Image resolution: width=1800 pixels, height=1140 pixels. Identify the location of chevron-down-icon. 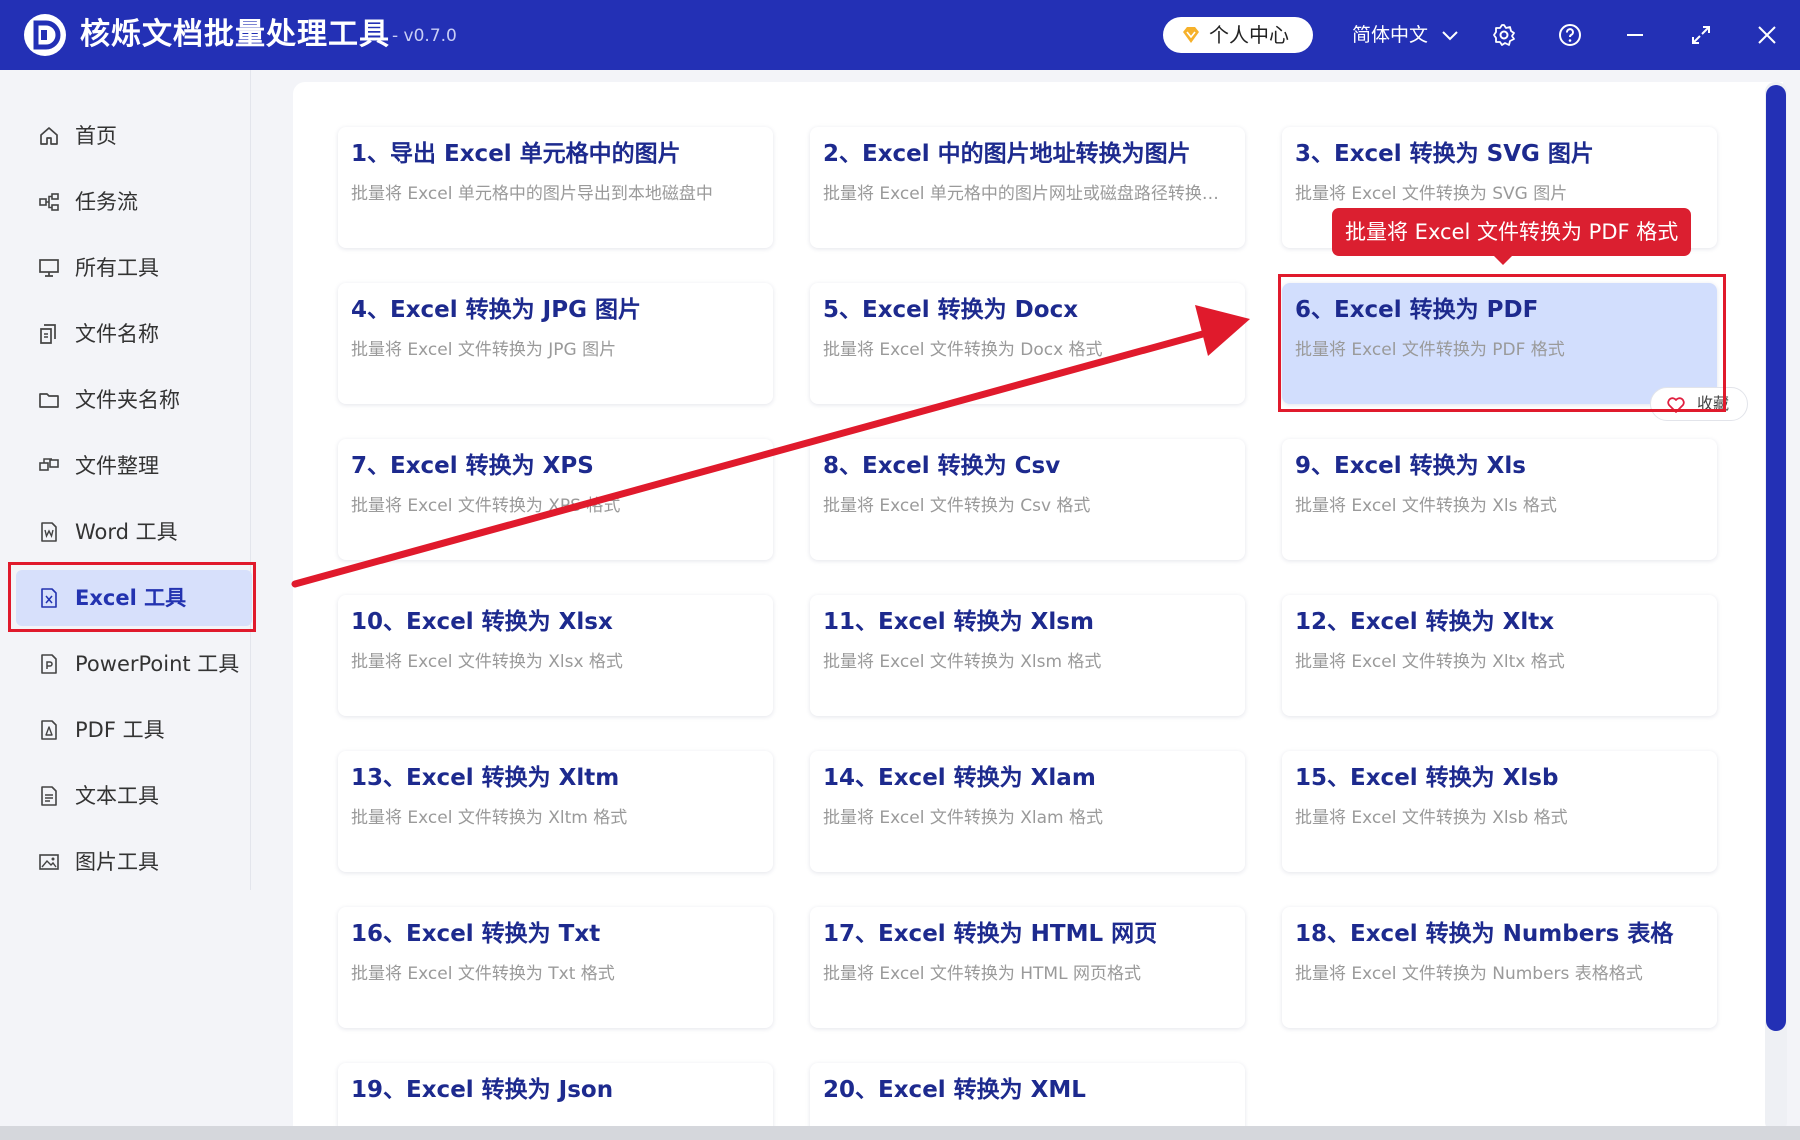
(1450, 35).